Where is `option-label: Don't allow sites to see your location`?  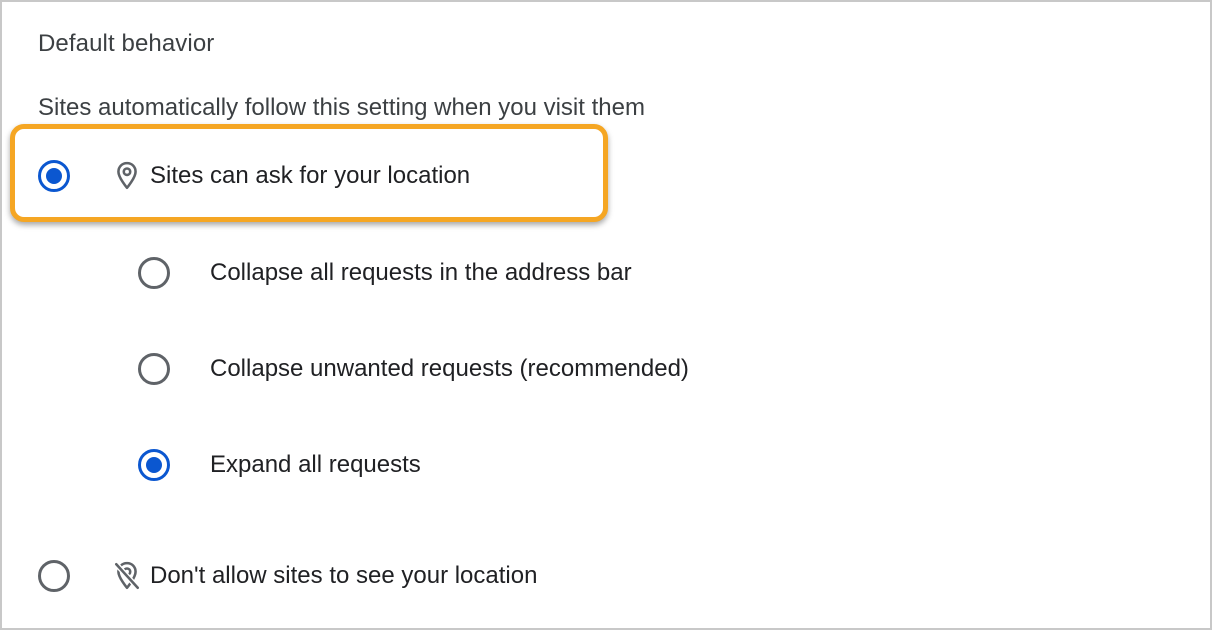
option-label: Don't allow sites to see your location is located at coordinates (344, 575).